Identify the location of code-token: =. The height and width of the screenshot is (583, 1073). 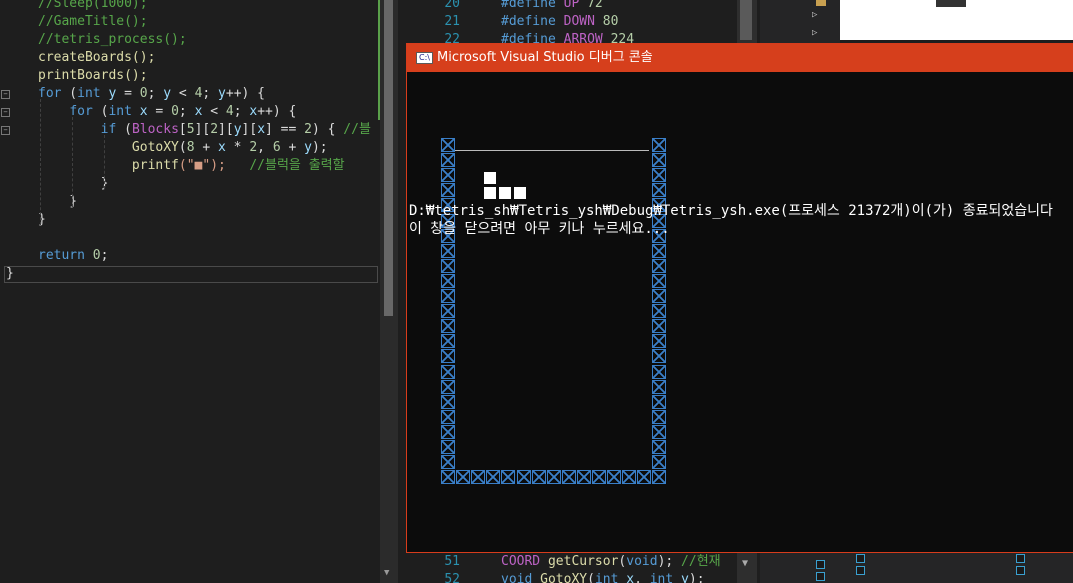
(128, 93).